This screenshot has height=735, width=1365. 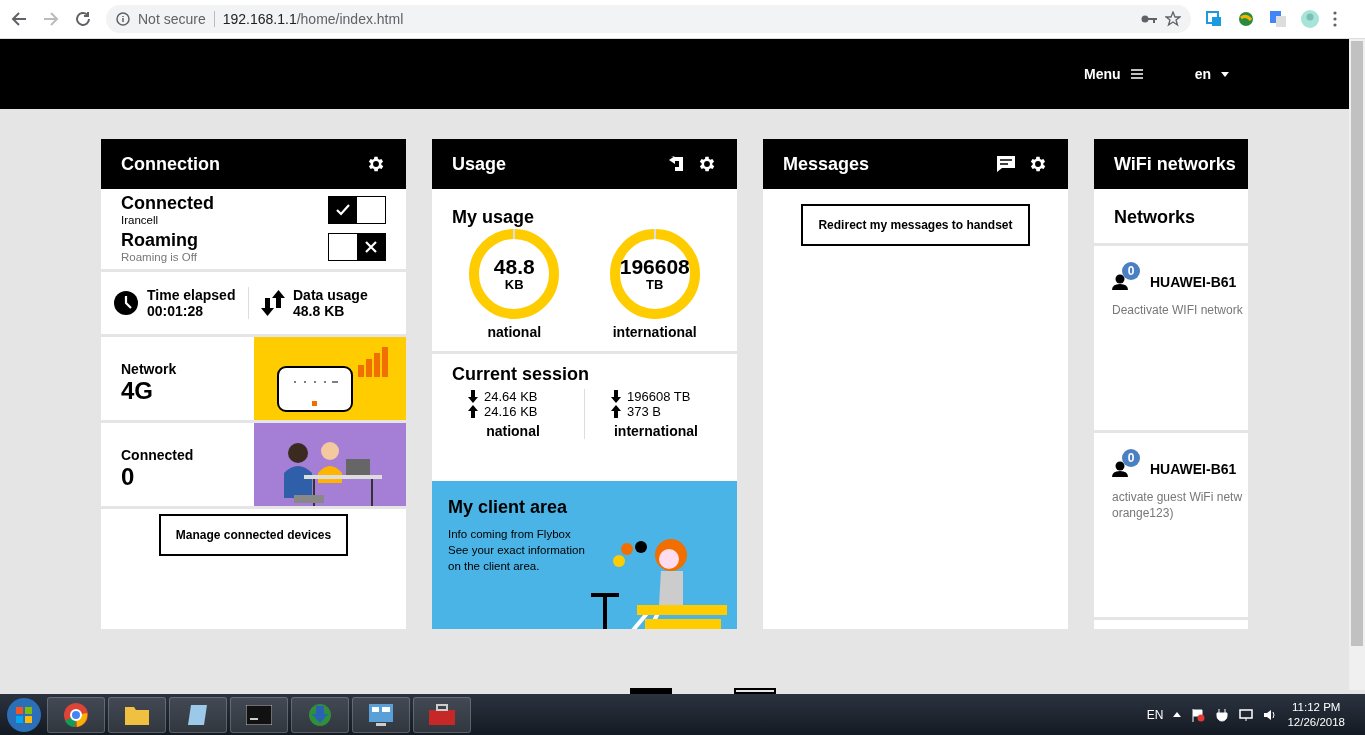 What do you see at coordinates (1198, 714) in the screenshot?
I see `flag-icon` at bounding box center [1198, 714].